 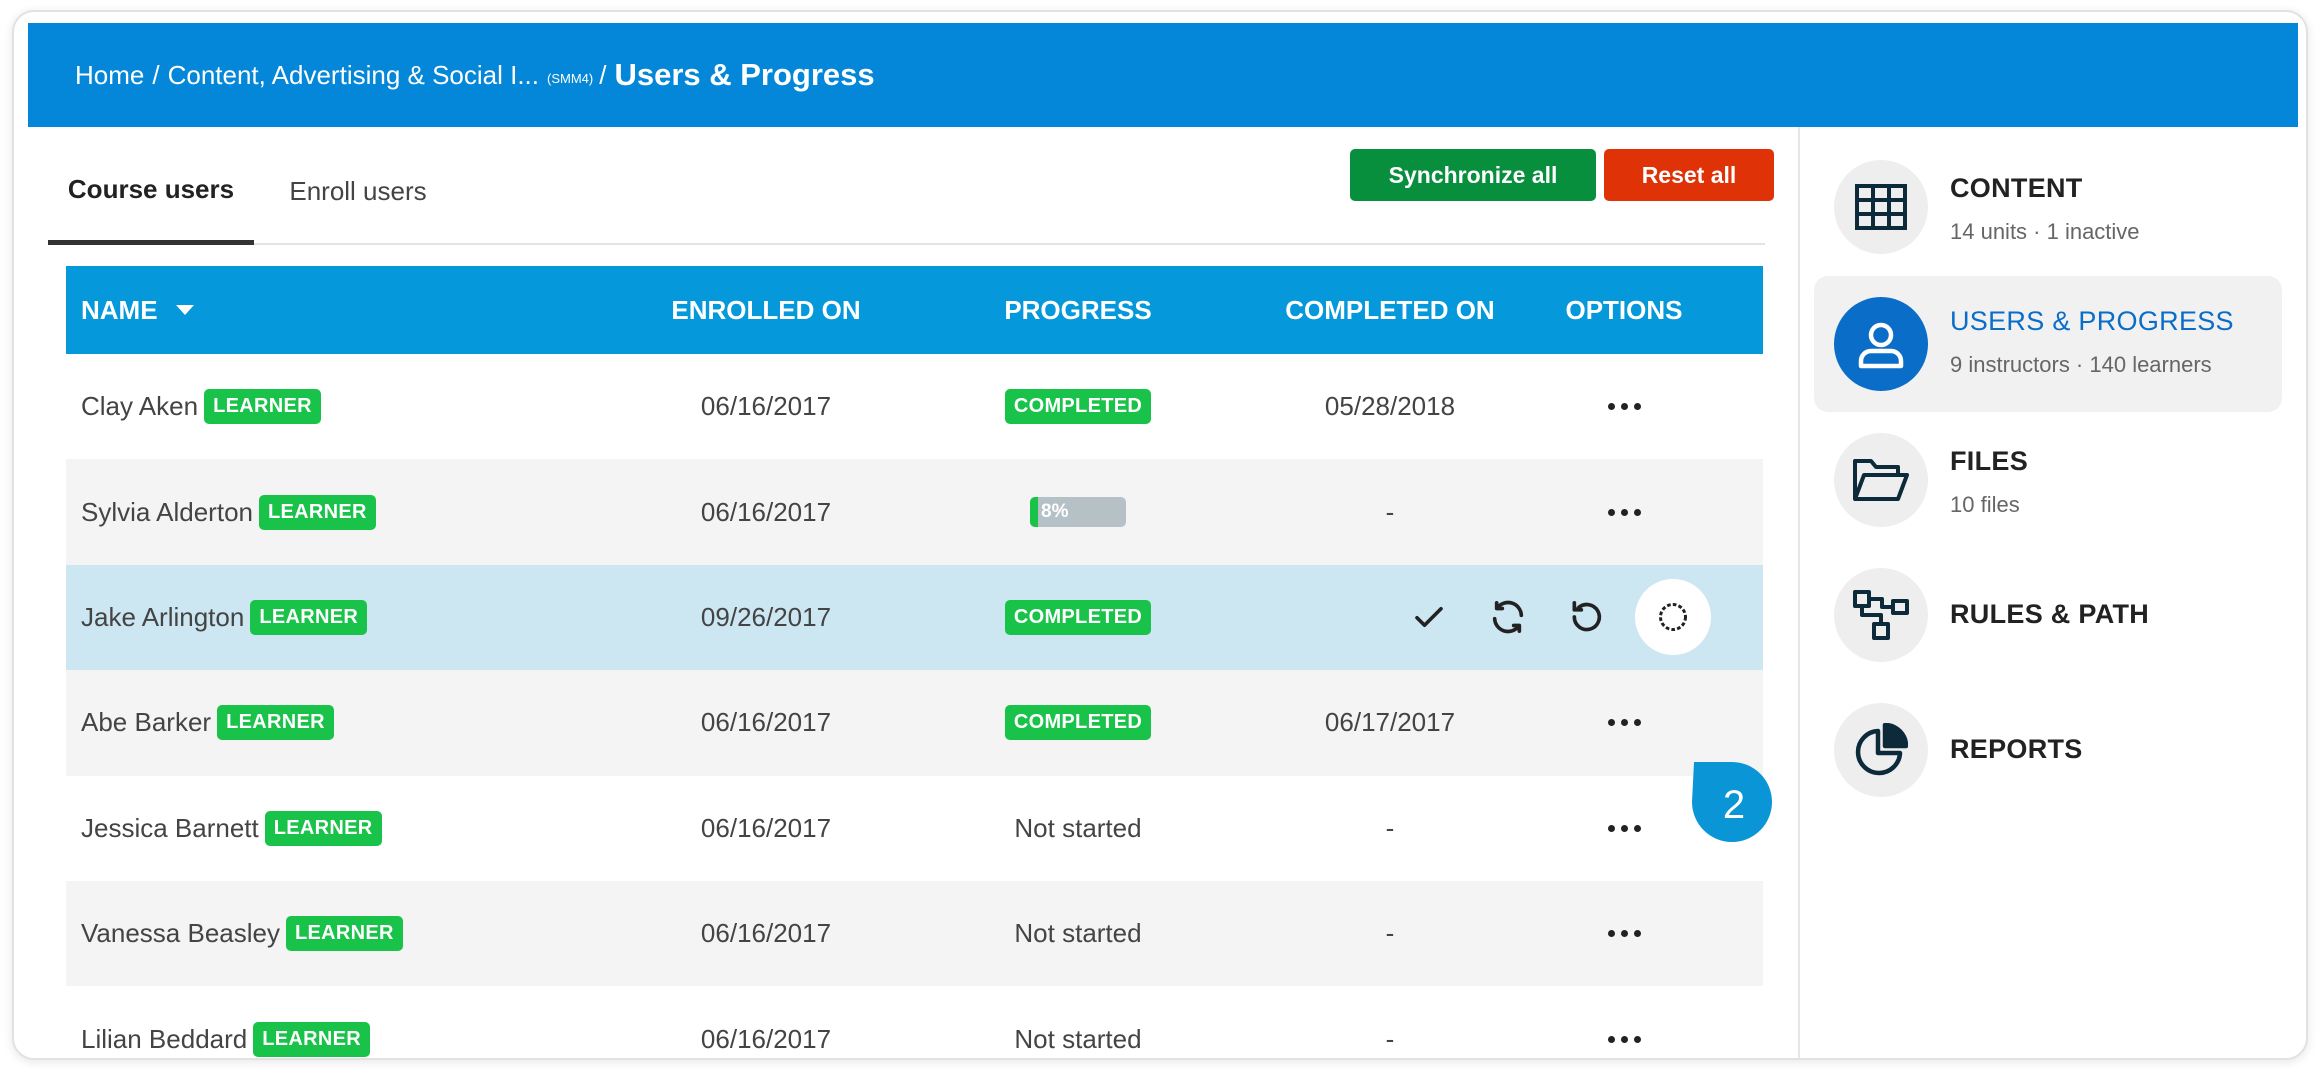 I want to click on step-callout: 2, so click(x=1731, y=802).